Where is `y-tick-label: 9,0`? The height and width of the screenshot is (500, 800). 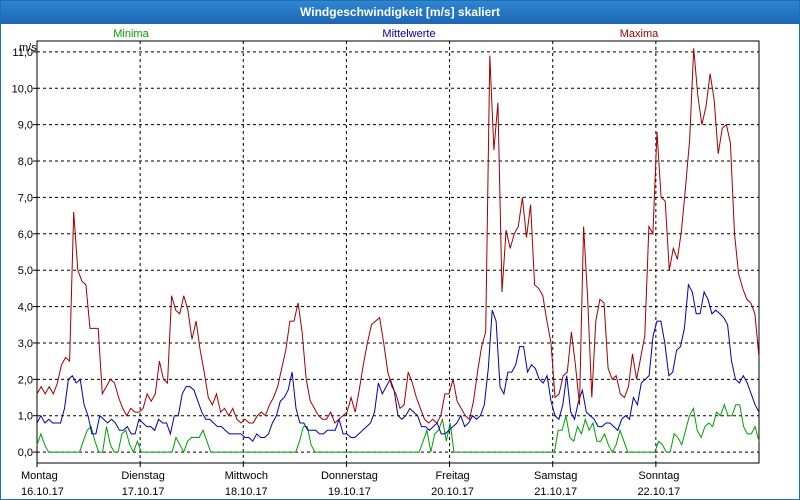 y-tick-label: 9,0 is located at coordinates (25, 126).